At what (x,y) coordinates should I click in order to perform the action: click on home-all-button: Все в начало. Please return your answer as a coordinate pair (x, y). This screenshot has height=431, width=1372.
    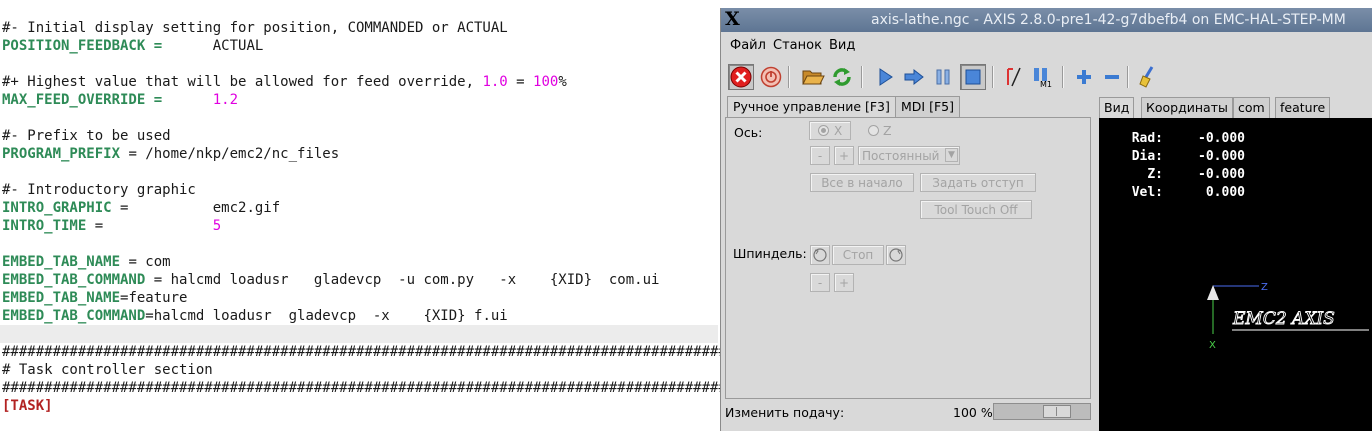
    Looking at the image, I should click on (862, 182).